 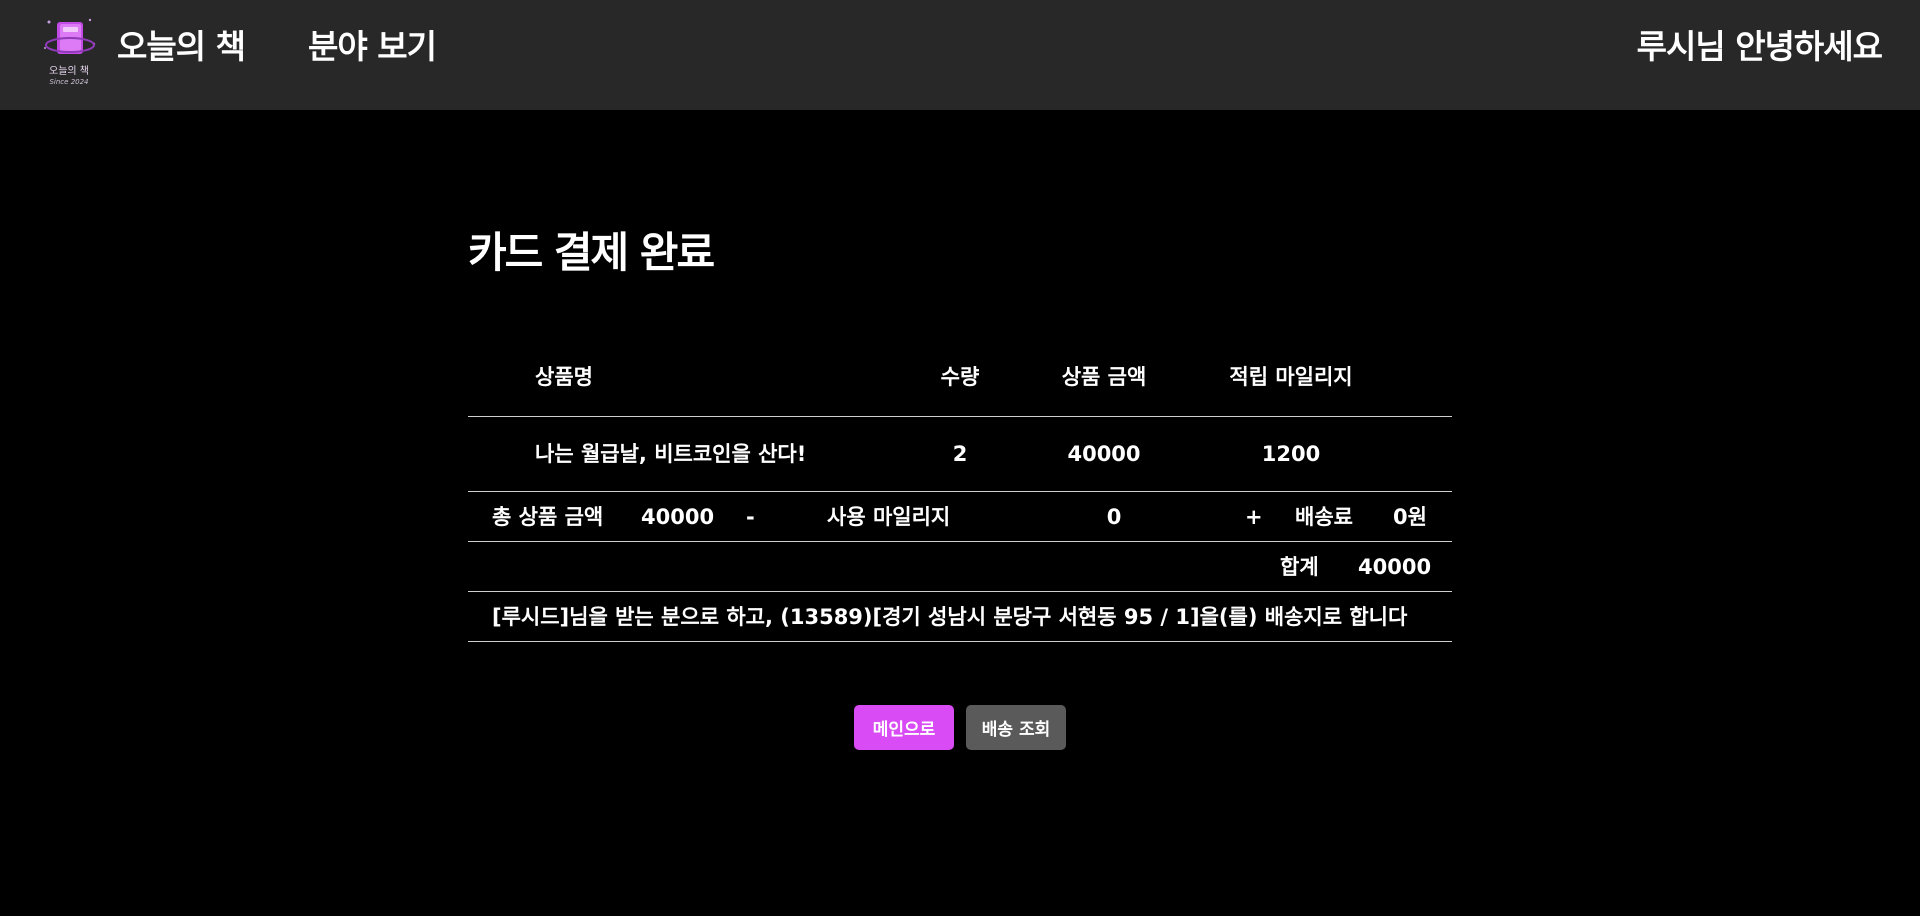 I want to click on nav-category-link: 분야 보기, so click(x=372, y=47).